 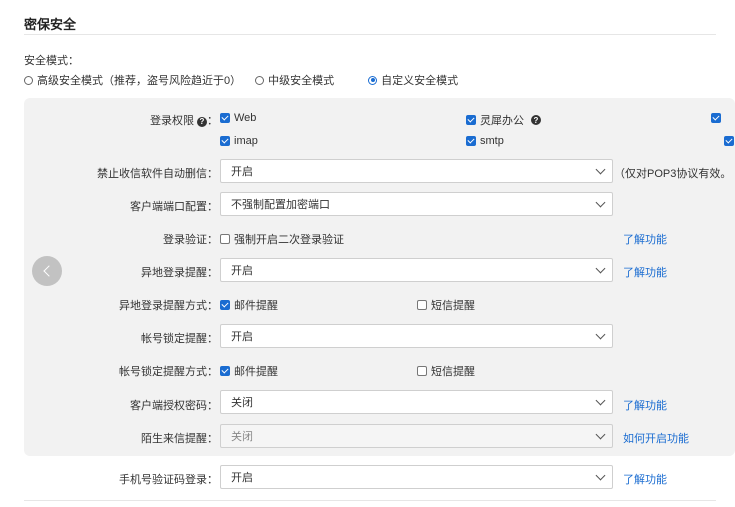 What do you see at coordinates (242, 271) in the screenshot?
I see `remote-login-alert-value: 开启` at bounding box center [242, 271].